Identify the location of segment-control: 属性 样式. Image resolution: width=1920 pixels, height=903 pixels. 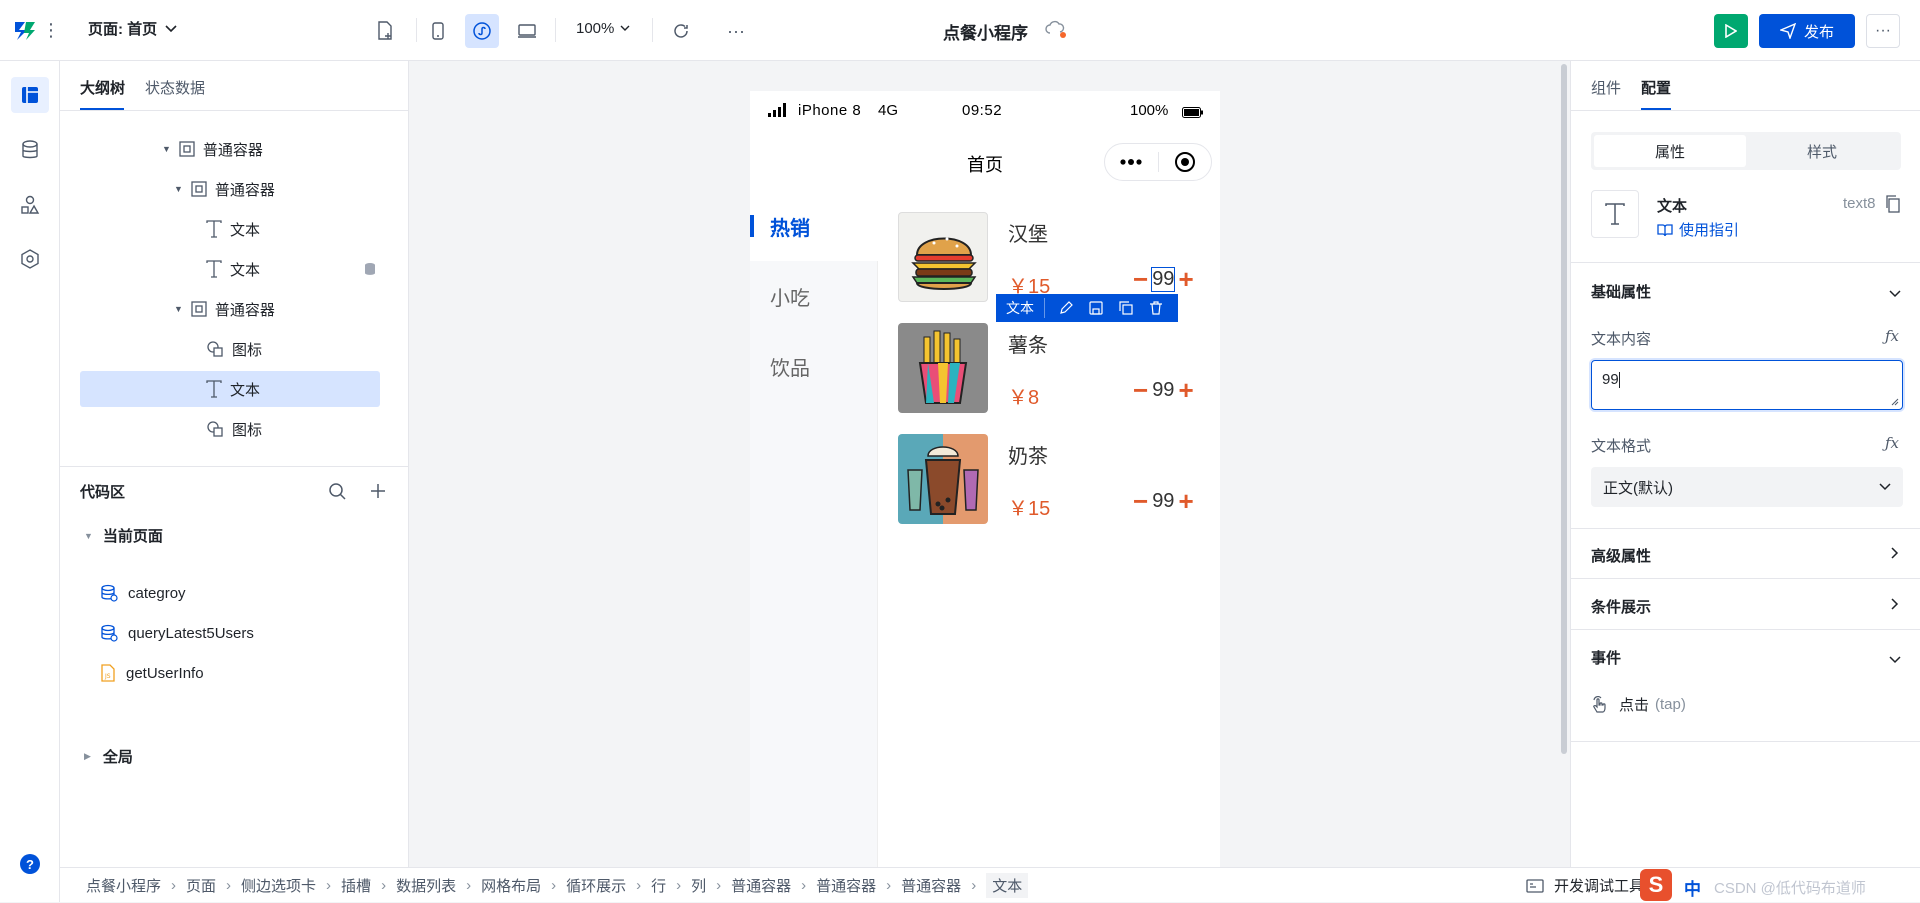
(1746, 151).